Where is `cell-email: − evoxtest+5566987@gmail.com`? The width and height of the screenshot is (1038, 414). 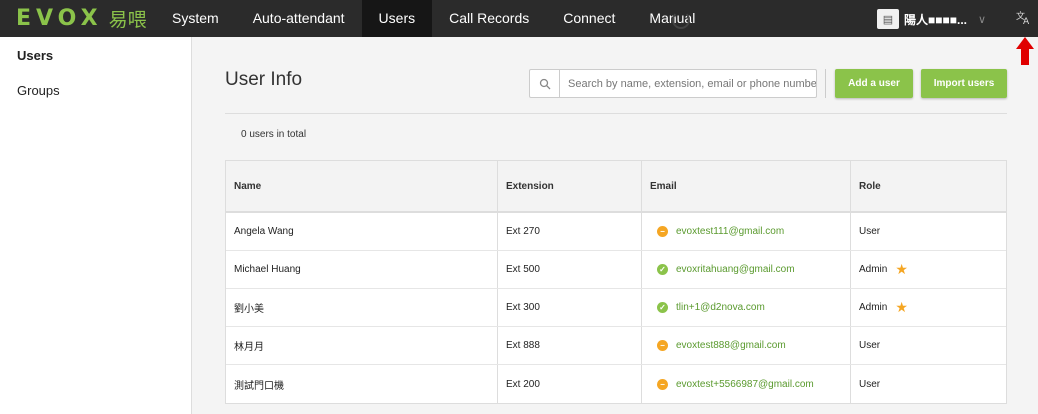 cell-email: − evoxtest+5566987@gmail.com is located at coordinates (746, 384).